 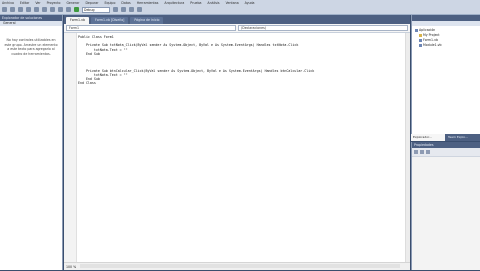 I want to click on menu-item: Datos, so click(x=125, y=3).